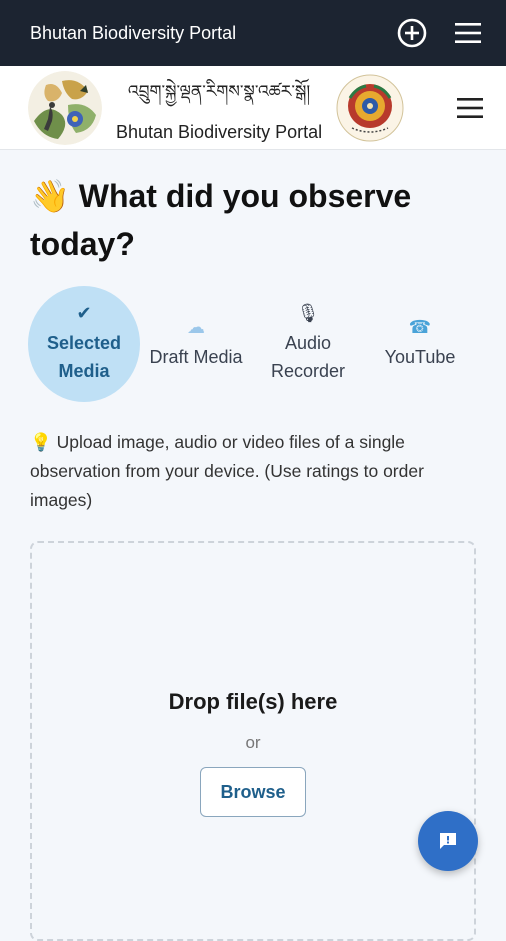  What do you see at coordinates (253, 701) in the screenshot?
I see `drop-files-label: Drop file(s) here` at bounding box center [253, 701].